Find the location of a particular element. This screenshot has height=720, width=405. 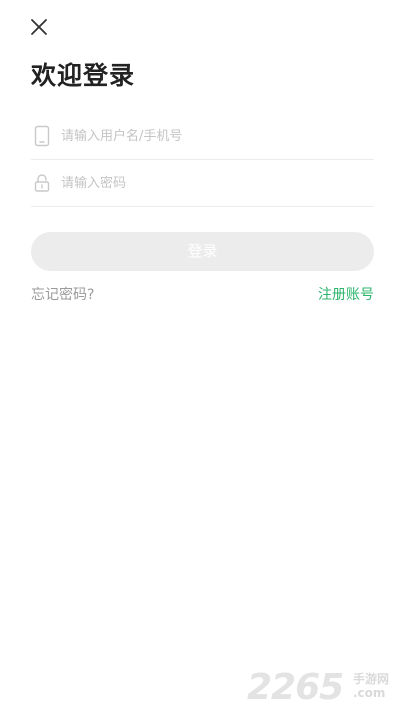

page-title: 欢迎登录 is located at coordinates (83, 75).